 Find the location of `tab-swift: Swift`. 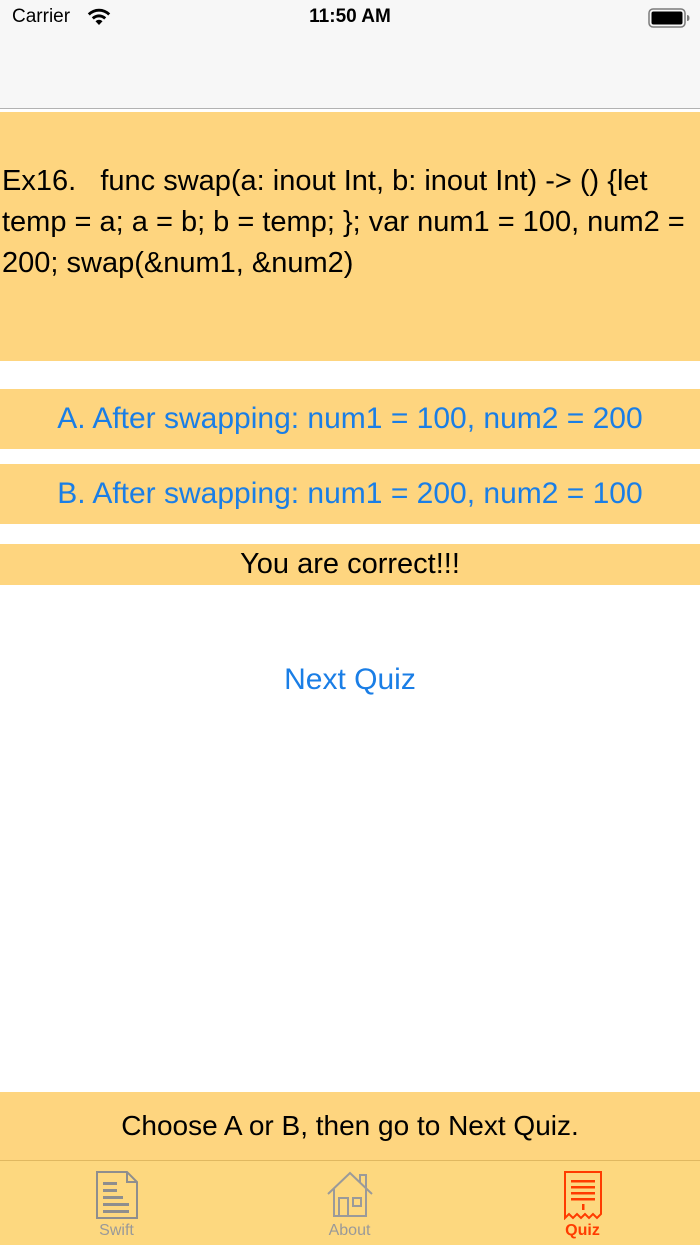

tab-swift: Swift is located at coordinates (116, 1203).